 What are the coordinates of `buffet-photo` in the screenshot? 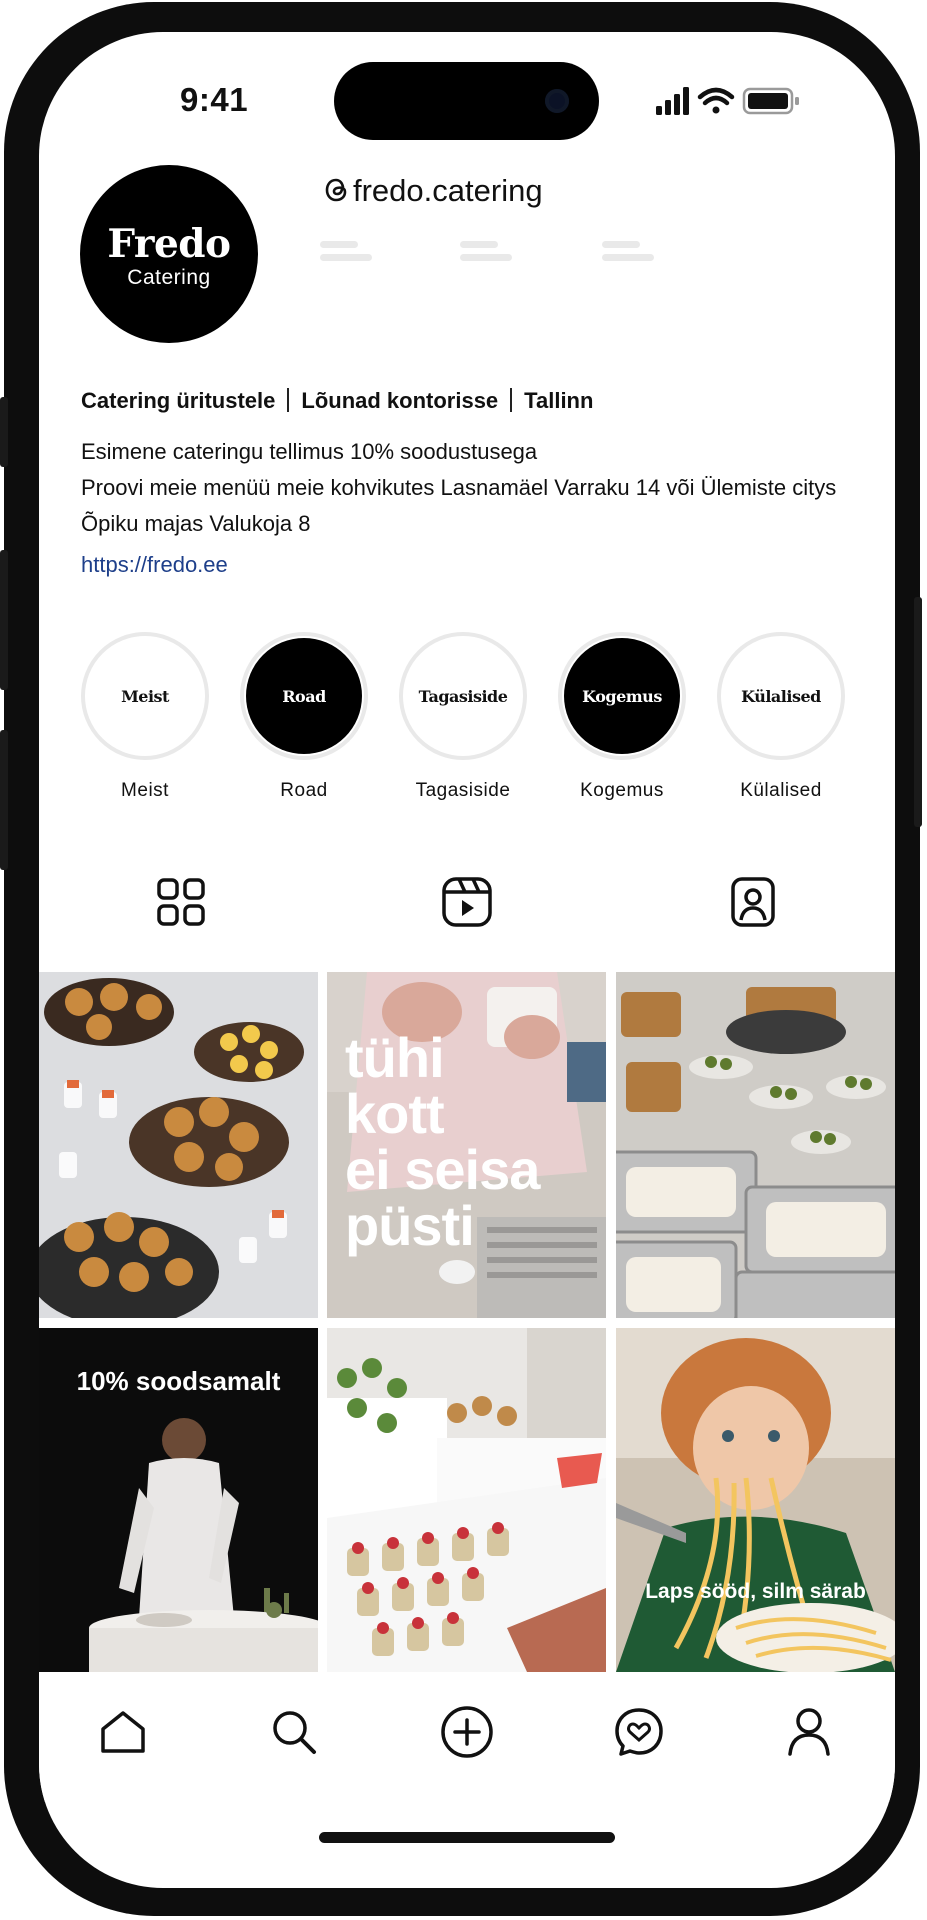 It's located at (755, 1145).